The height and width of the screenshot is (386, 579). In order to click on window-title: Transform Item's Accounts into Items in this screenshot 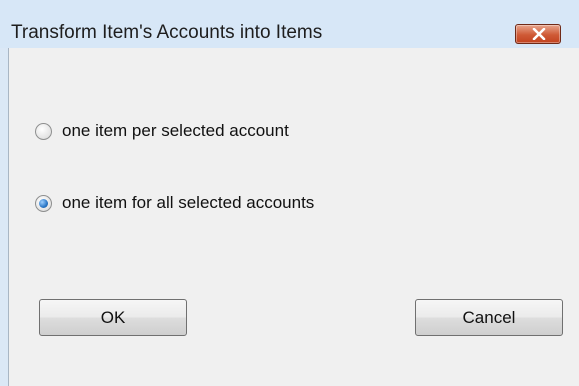, I will do `click(167, 32)`.